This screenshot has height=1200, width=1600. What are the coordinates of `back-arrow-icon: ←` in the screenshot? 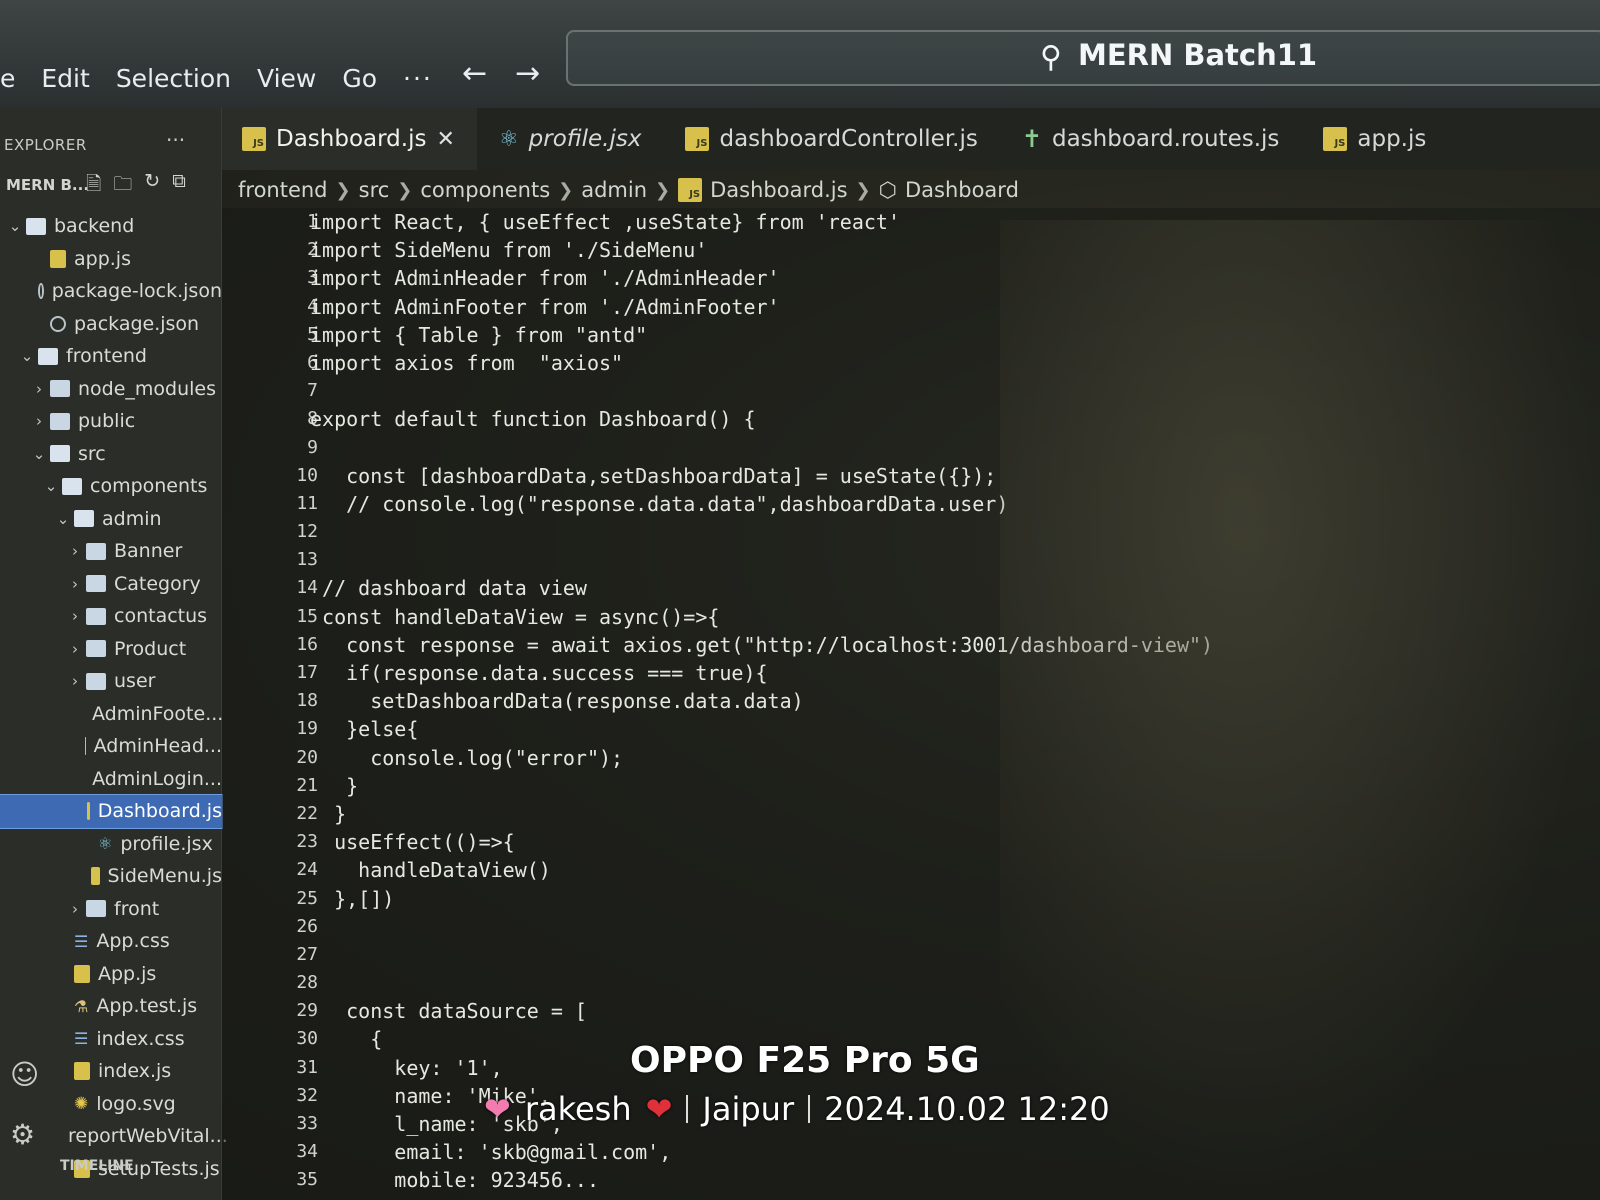 It's located at (474, 73).